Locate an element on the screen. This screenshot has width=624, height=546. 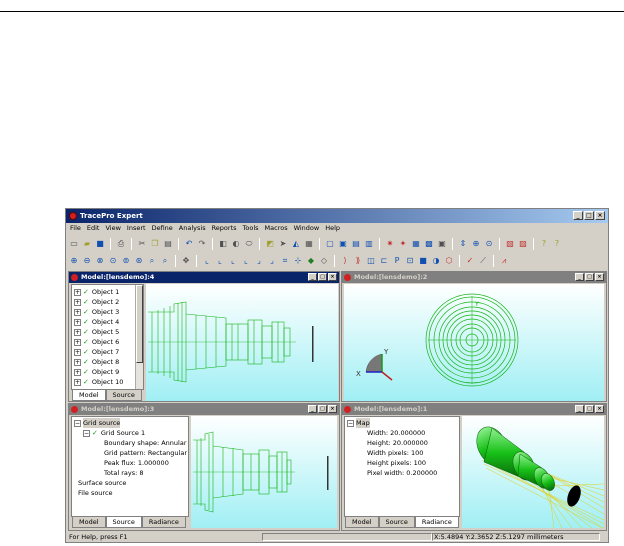
block-stop-icon: ■ is located at coordinates (423, 261).